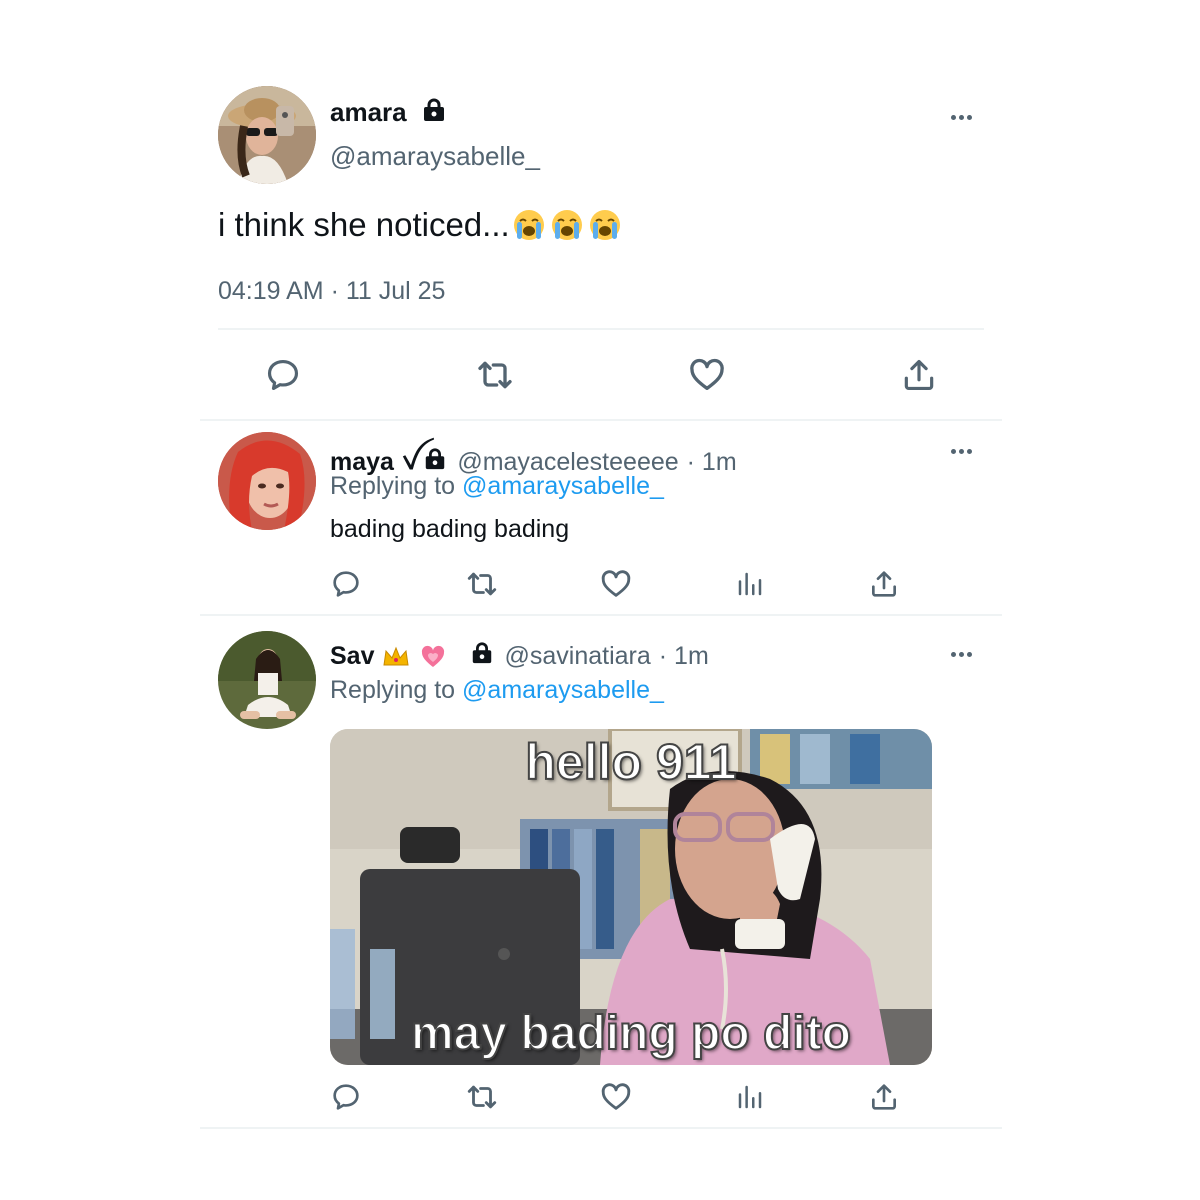 The image size is (1200, 1200). Describe the element at coordinates (368, 112) in the screenshot. I see `display-name: amara` at that location.